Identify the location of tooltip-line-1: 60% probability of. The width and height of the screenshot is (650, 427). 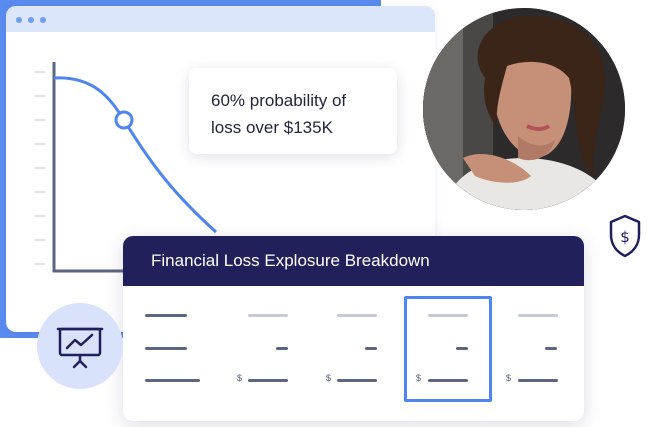
(279, 100).